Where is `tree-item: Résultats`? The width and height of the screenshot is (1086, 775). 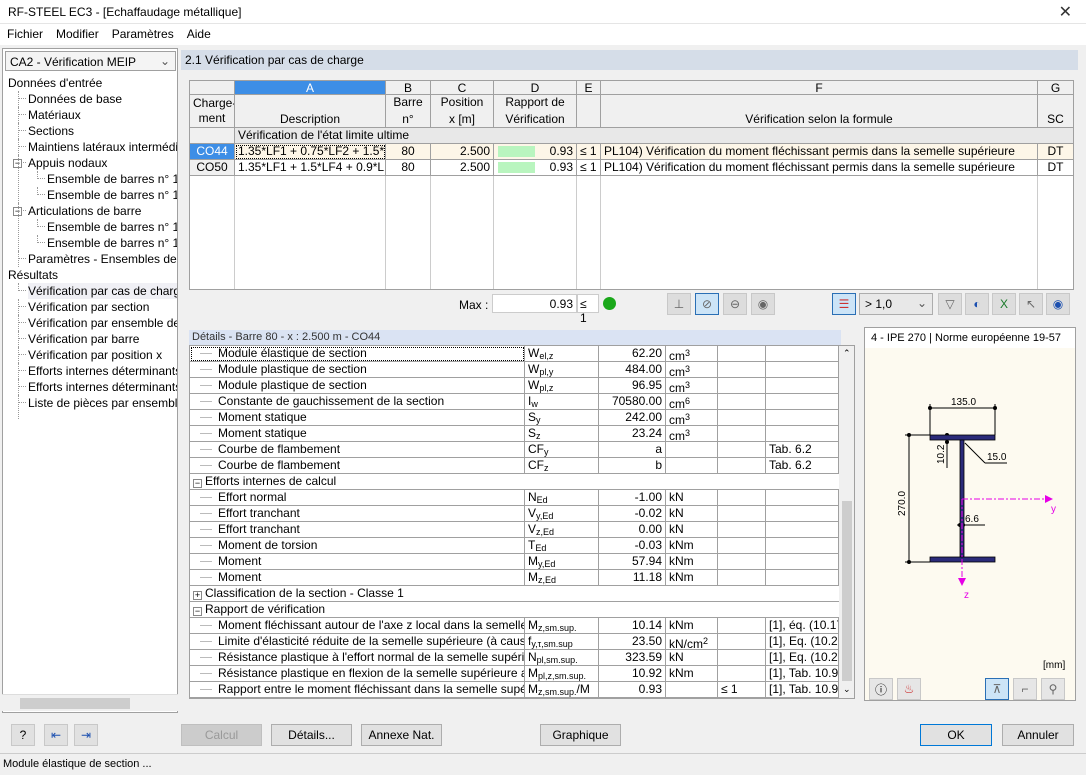
tree-item: Résultats is located at coordinates (33, 275).